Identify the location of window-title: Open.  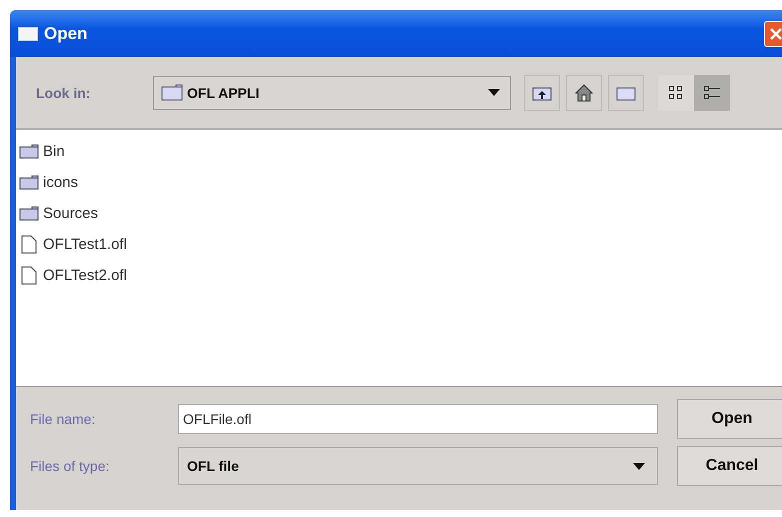
(66, 34).